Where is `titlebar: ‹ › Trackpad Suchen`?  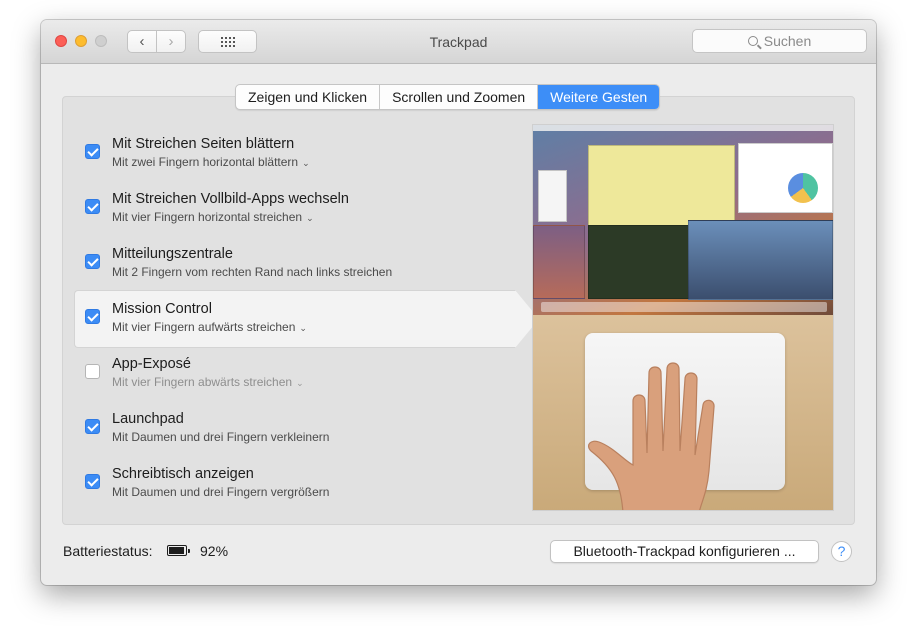 titlebar: ‹ › Trackpad Suchen is located at coordinates (458, 42).